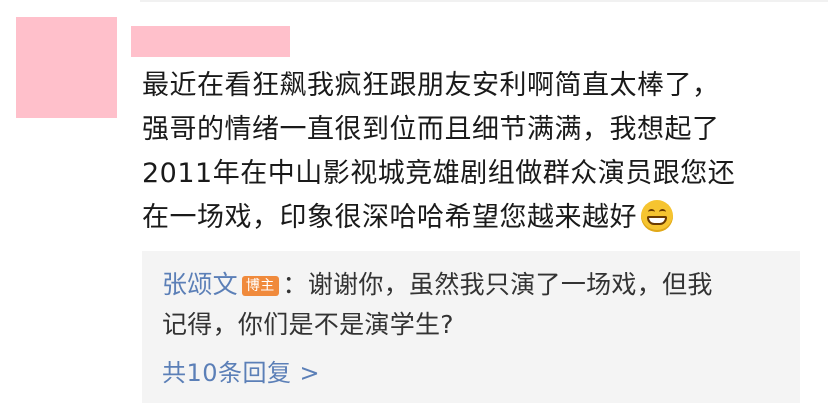 The image size is (828, 403). I want to click on chevron-right-icon: >, so click(310, 373).